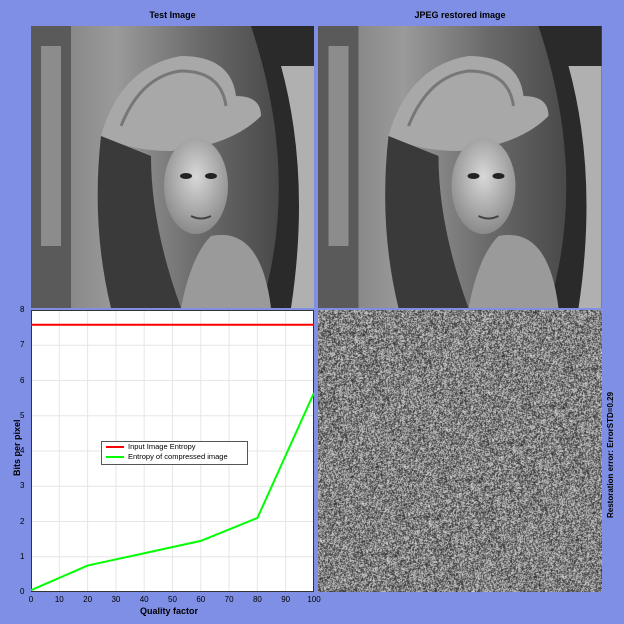 This screenshot has width=624, height=624. I want to click on restoration-error-label: Restoration error: ErrorSTD=0.29, so click(610, 454).